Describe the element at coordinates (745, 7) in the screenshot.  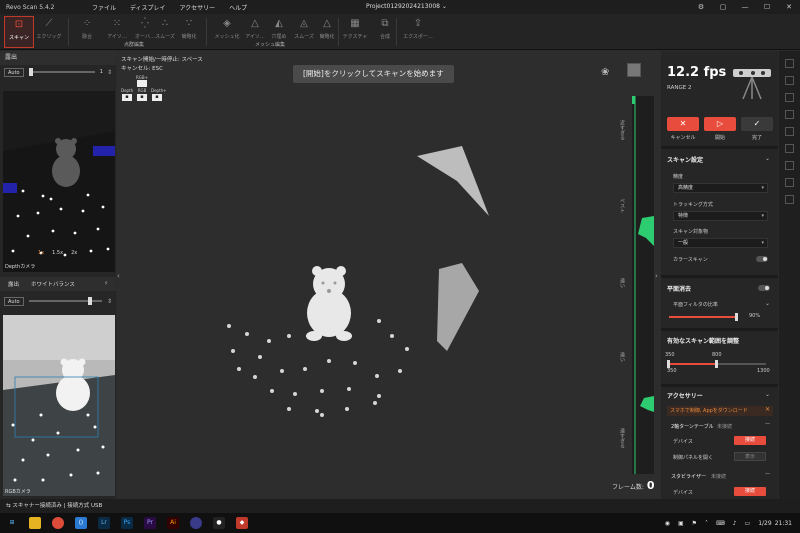
I see `minimize-icon: —` at that location.